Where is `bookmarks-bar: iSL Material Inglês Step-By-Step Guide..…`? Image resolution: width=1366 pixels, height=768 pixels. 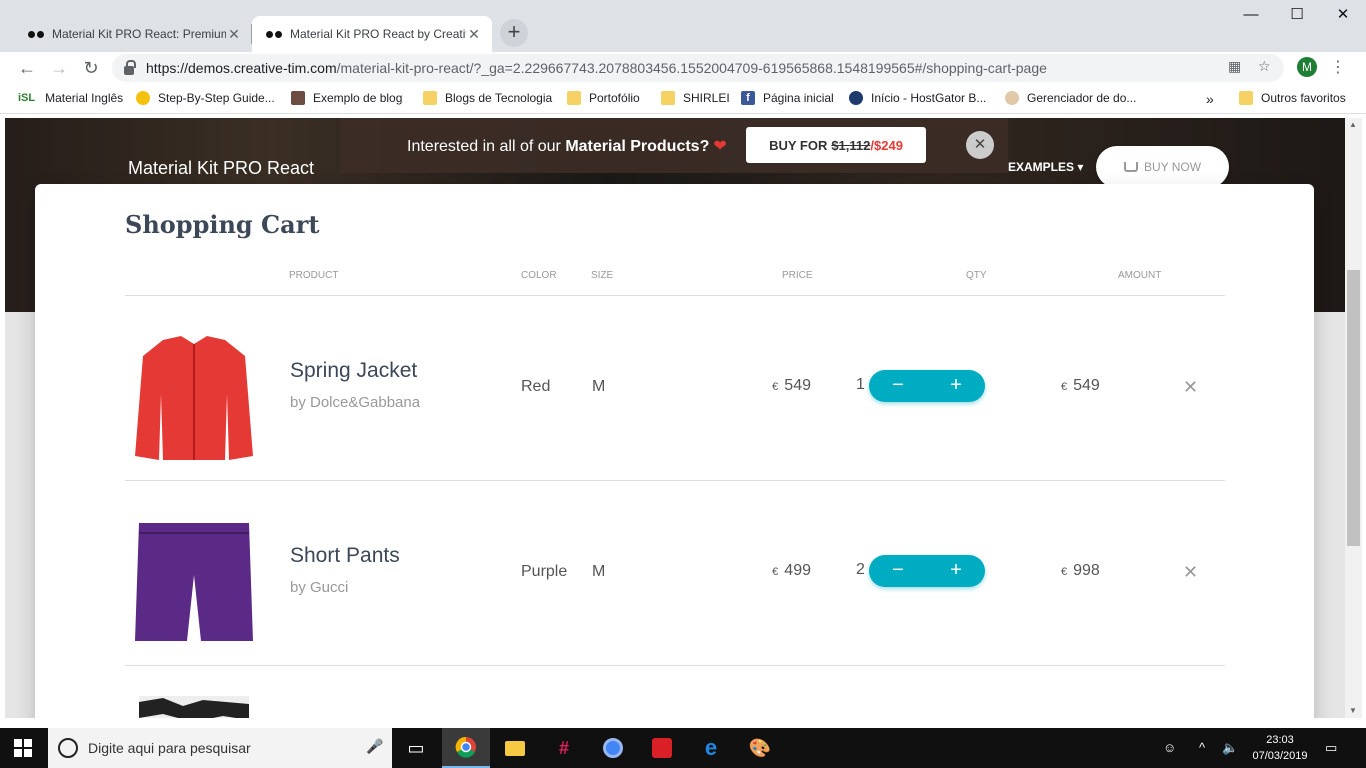 bookmarks-bar: iSL Material Inglês Step-By-Step Guide..… is located at coordinates (683, 99).